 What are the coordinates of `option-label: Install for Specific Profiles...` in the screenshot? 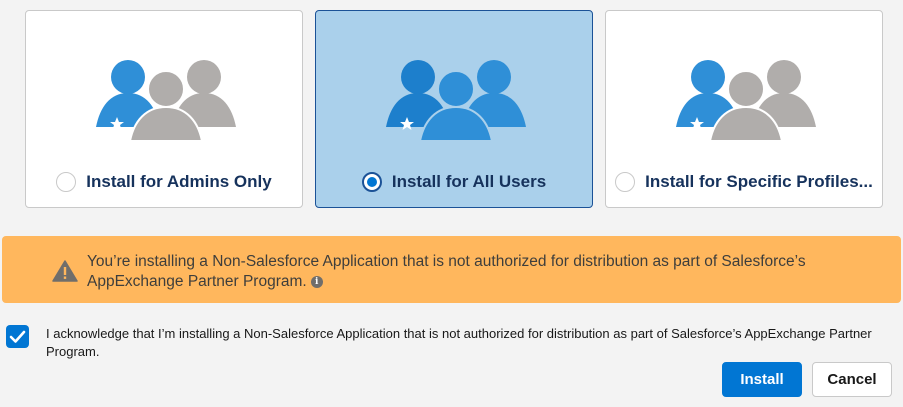 It's located at (759, 181).